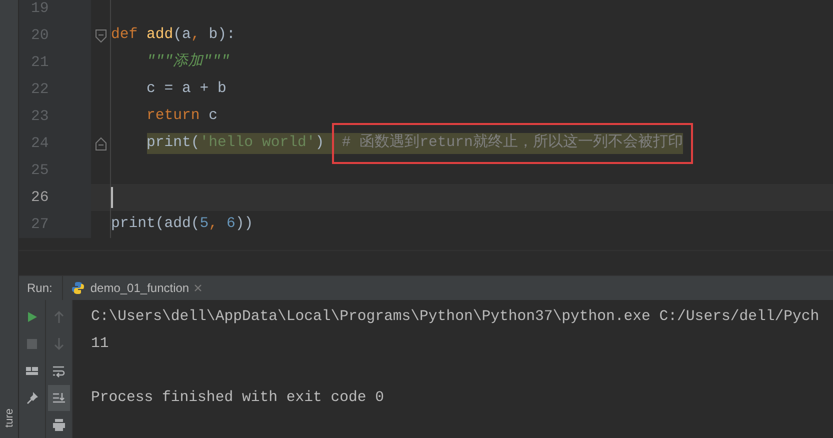  I want to click on code-token: c, so click(213, 116).